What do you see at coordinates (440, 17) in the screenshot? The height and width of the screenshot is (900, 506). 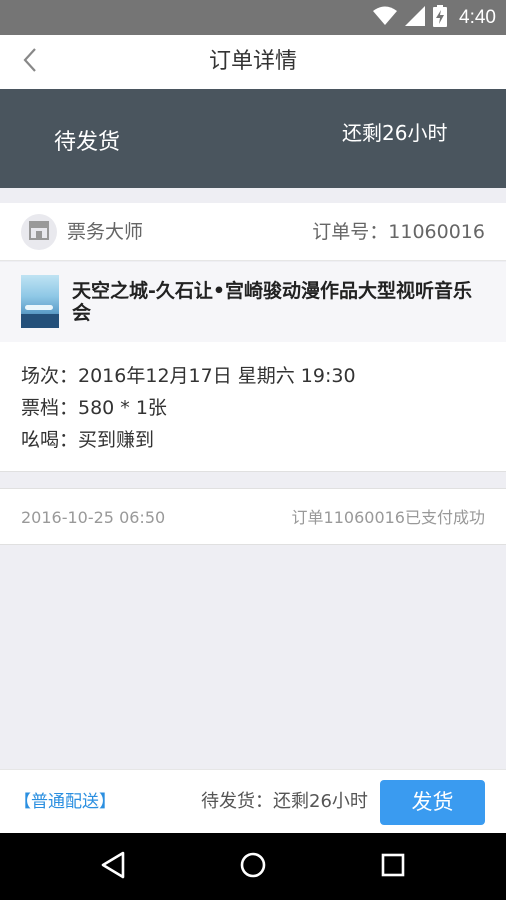 I see `battery-charging-icon` at bounding box center [440, 17].